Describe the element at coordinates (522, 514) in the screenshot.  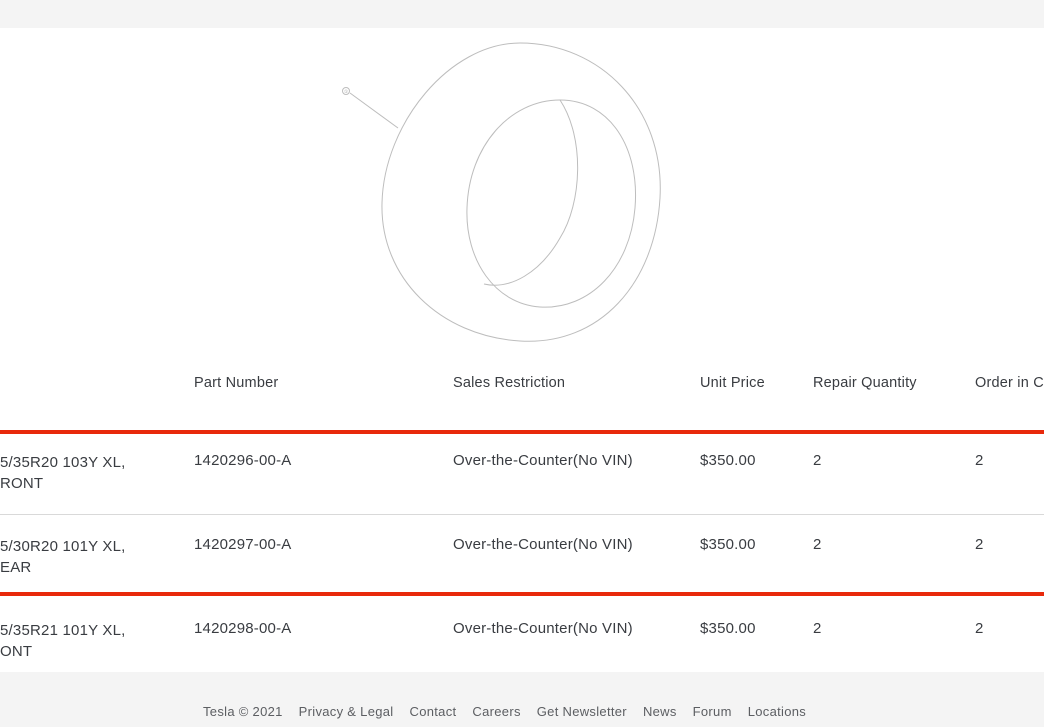
I see `row-divider` at that location.